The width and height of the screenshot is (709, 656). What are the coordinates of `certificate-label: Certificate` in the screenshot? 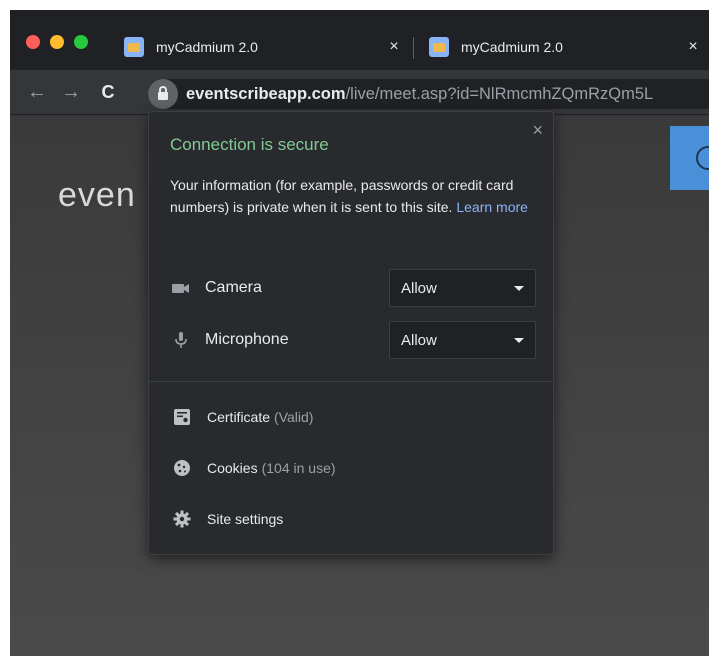 It's located at (239, 417).